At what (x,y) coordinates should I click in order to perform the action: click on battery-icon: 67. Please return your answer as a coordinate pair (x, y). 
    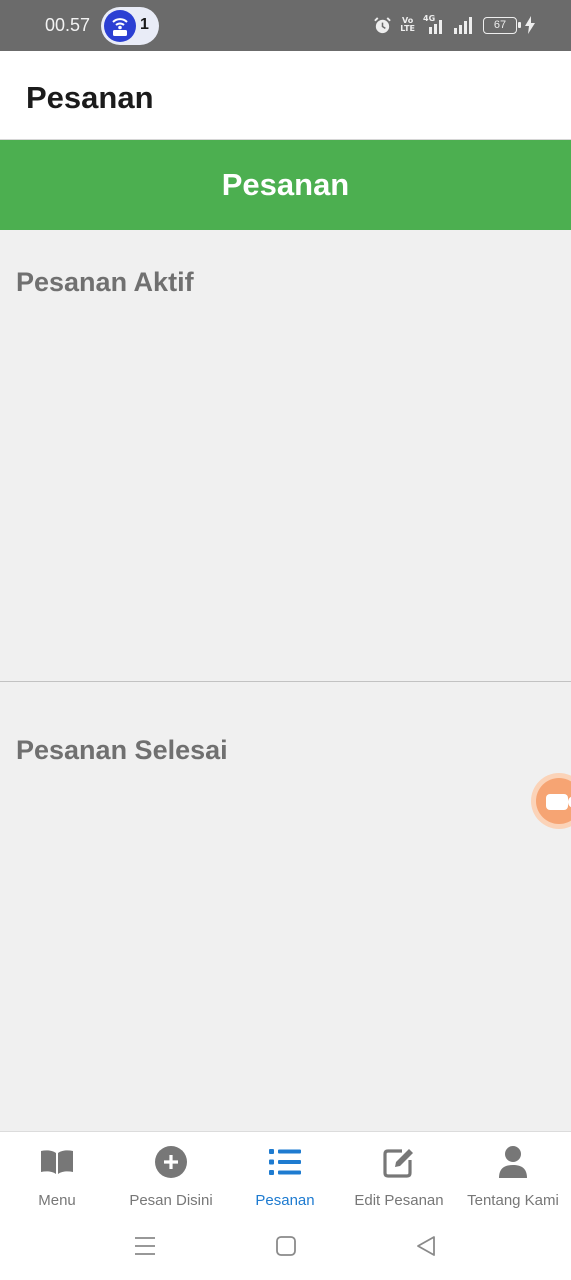
    Looking at the image, I should click on (502, 25).